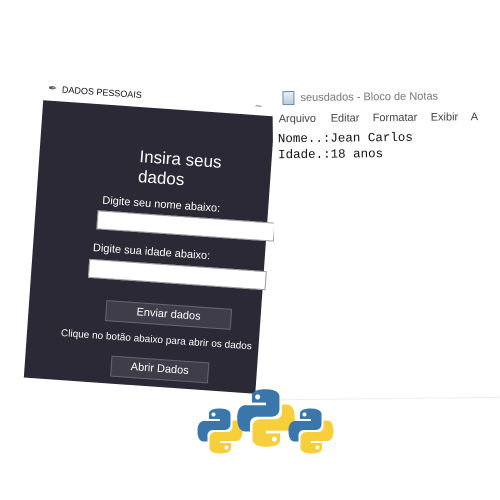  I want to click on notepad-menubar: Arquivo Editar Formatar Exibir A, so click(386, 120).